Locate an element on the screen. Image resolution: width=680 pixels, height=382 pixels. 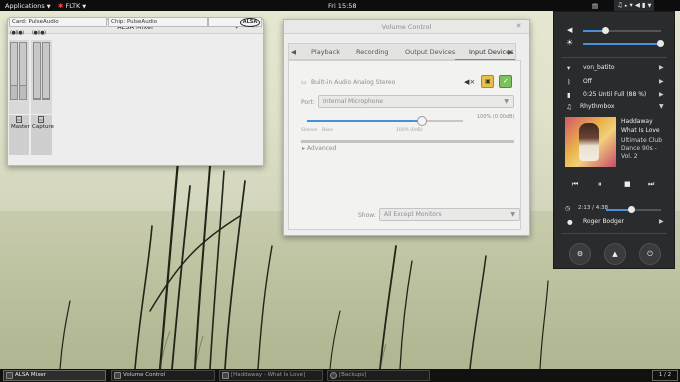
brightness-icon: ☀ is located at coordinates (570, 42).